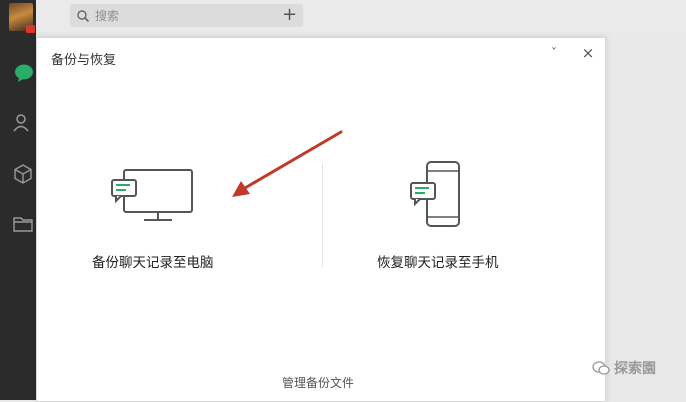 This screenshot has height=402, width=686. Describe the element at coordinates (438, 261) in the screenshot. I see `restore-to-phone-label: 恢复聊天记录至手机` at that location.